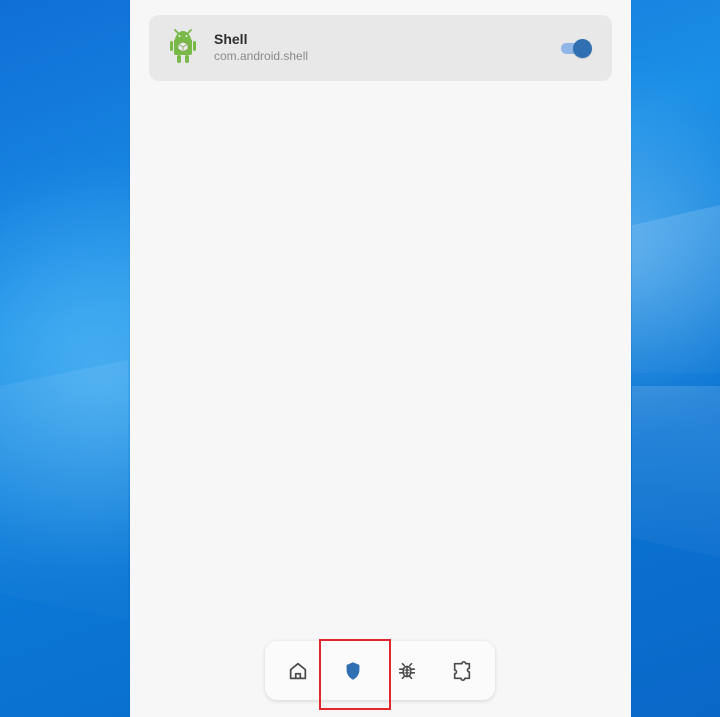 This screenshot has height=717, width=720. I want to click on shield-icon, so click(353, 670).